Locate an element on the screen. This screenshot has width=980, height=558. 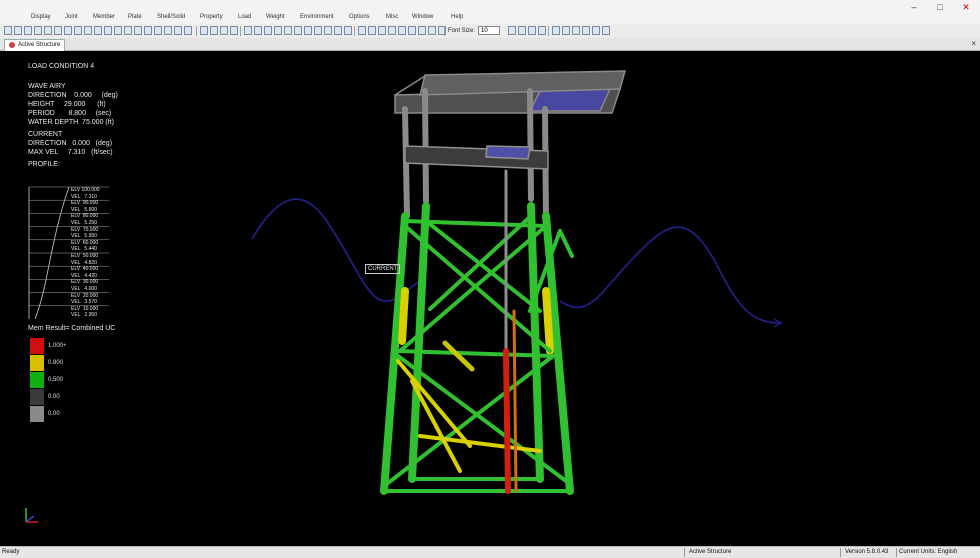
close-tab-icon: × is located at coordinates (973, 44).